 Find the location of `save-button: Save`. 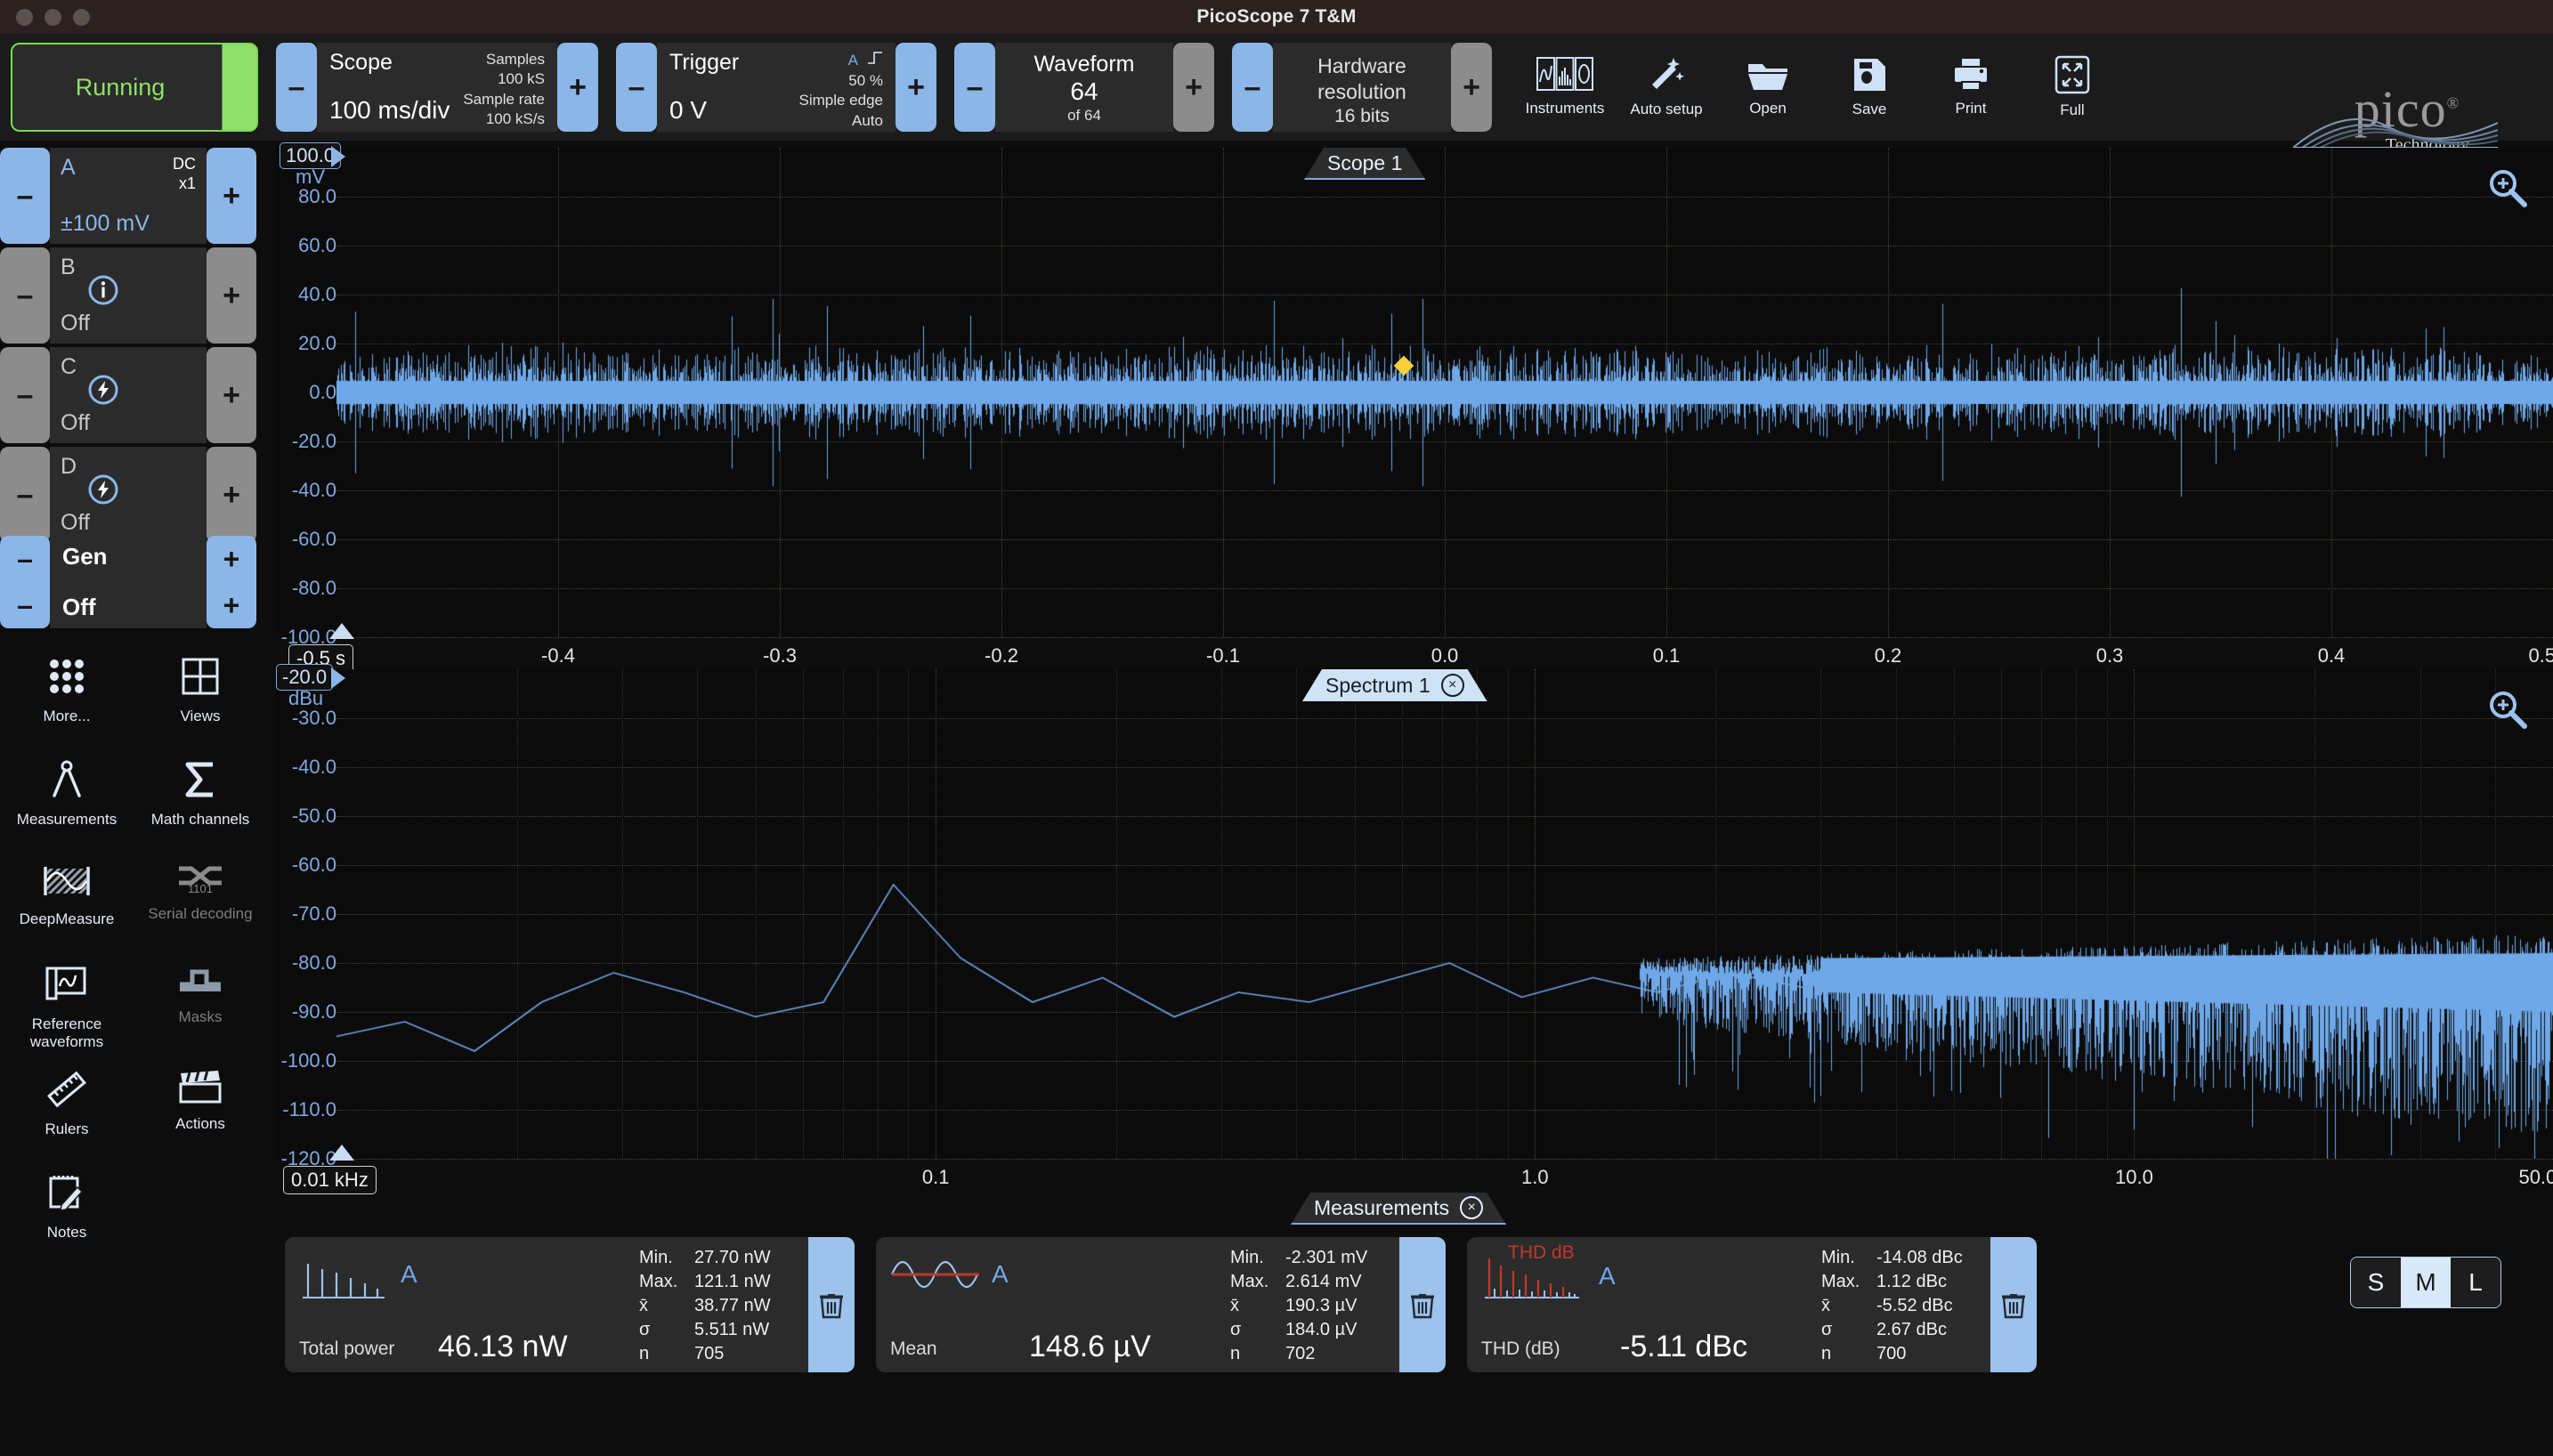

save-button: Save is located at coordinates (1869, 87).